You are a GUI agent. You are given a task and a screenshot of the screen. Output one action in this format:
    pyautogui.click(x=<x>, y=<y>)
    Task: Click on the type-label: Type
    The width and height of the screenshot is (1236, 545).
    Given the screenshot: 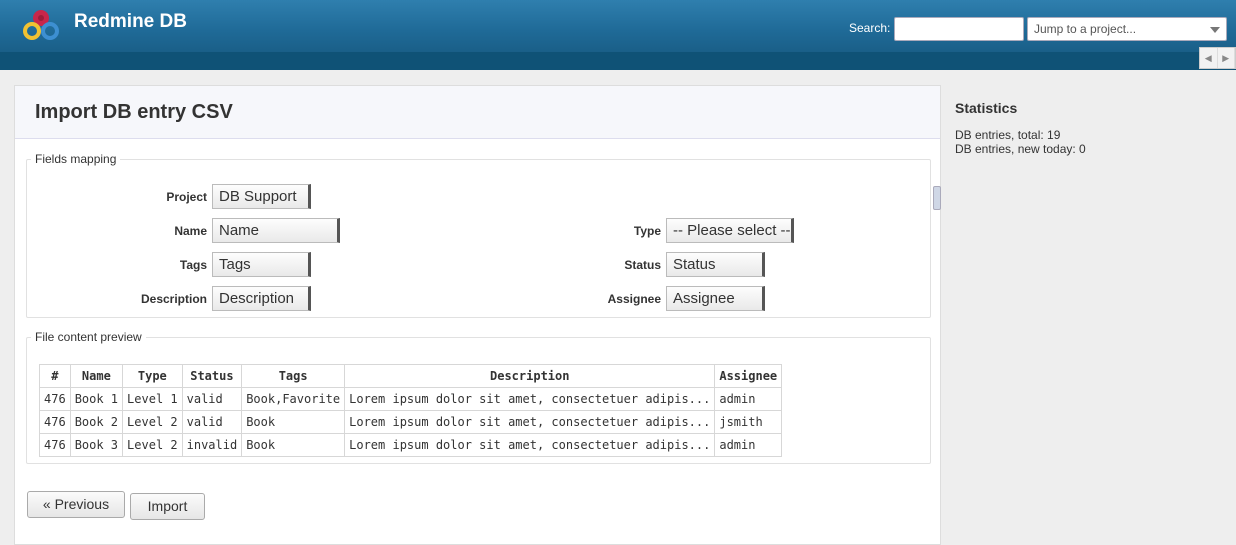 What is the action you would take?
    pyautogui.click(x=647, y=231)
    